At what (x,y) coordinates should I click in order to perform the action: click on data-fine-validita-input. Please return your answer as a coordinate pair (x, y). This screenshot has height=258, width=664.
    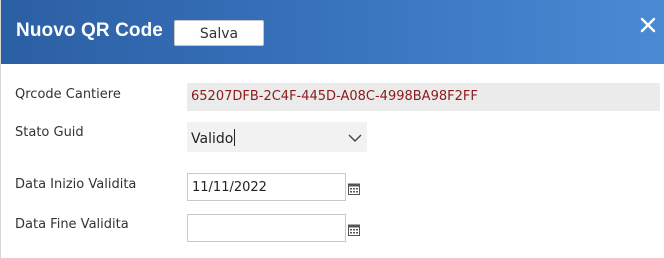
    Looking at the image, I should click on (266, 228).